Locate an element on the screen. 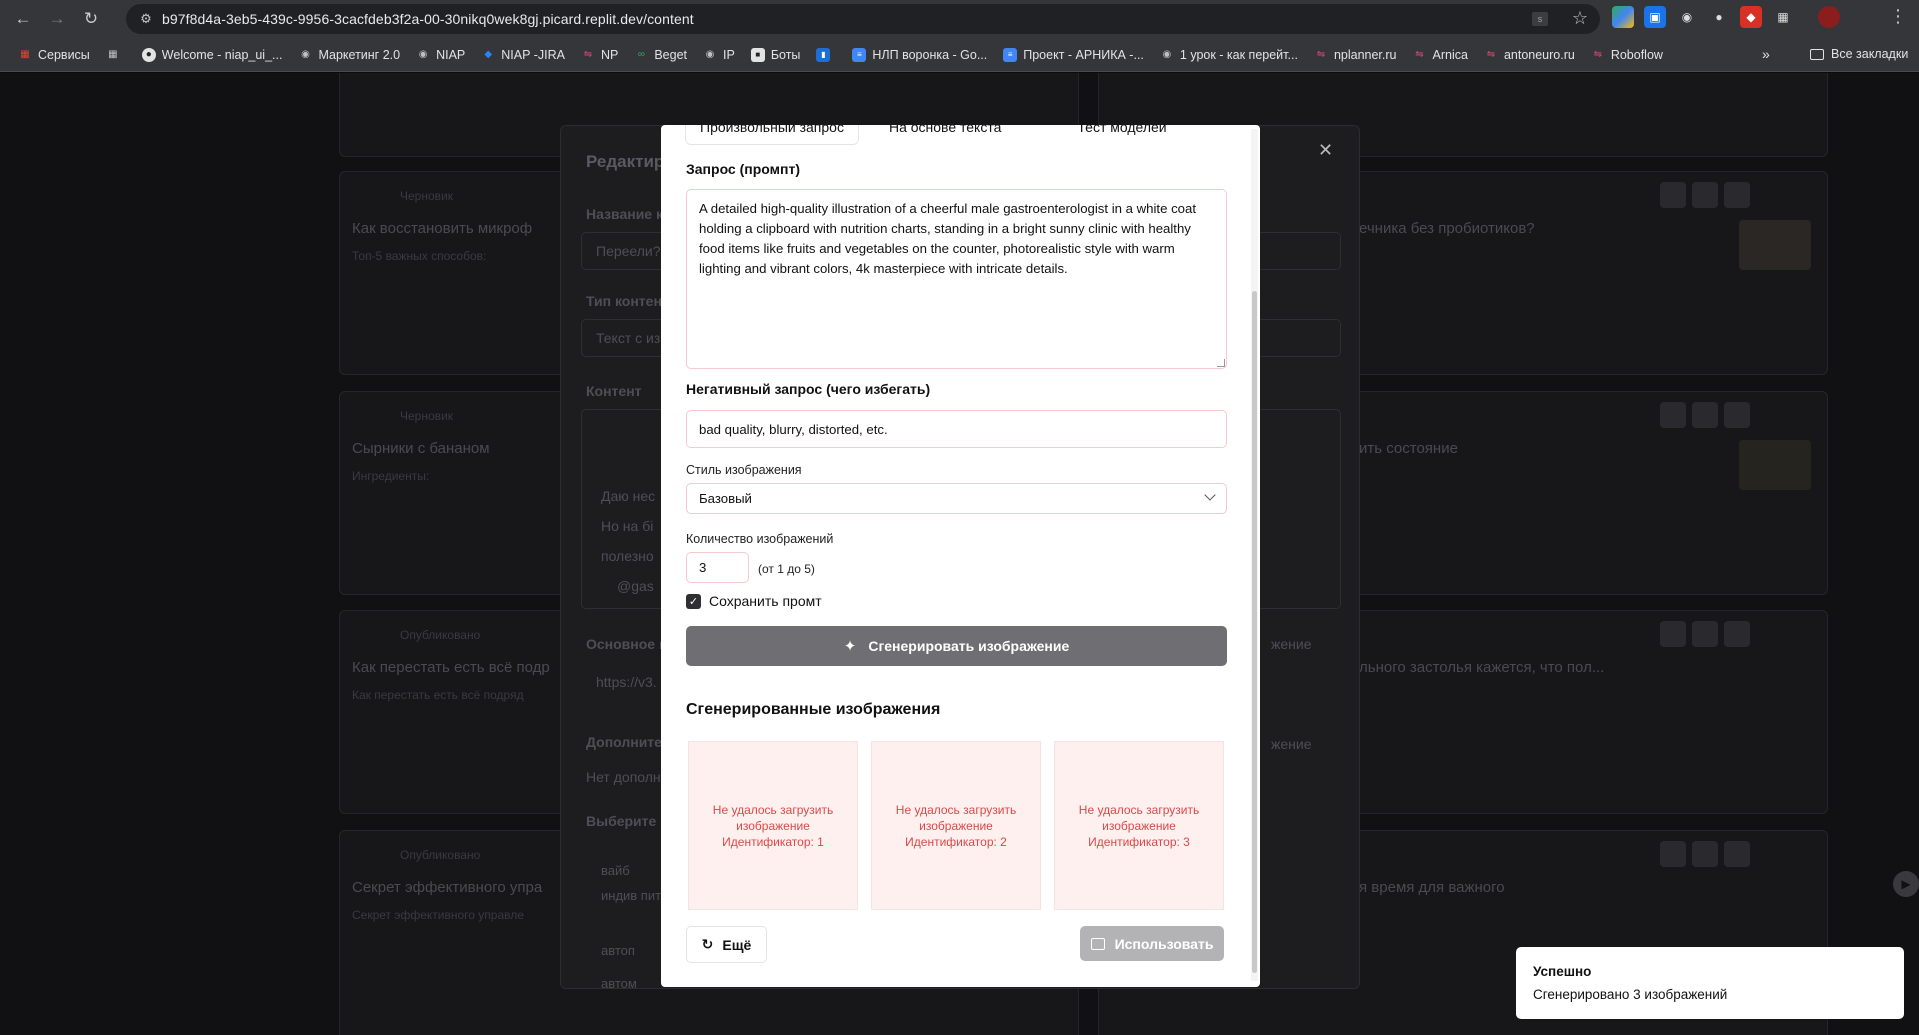 The image size is (1919, 1035). extension-red-icon: ◆ is located at coordinates (1751, 17).